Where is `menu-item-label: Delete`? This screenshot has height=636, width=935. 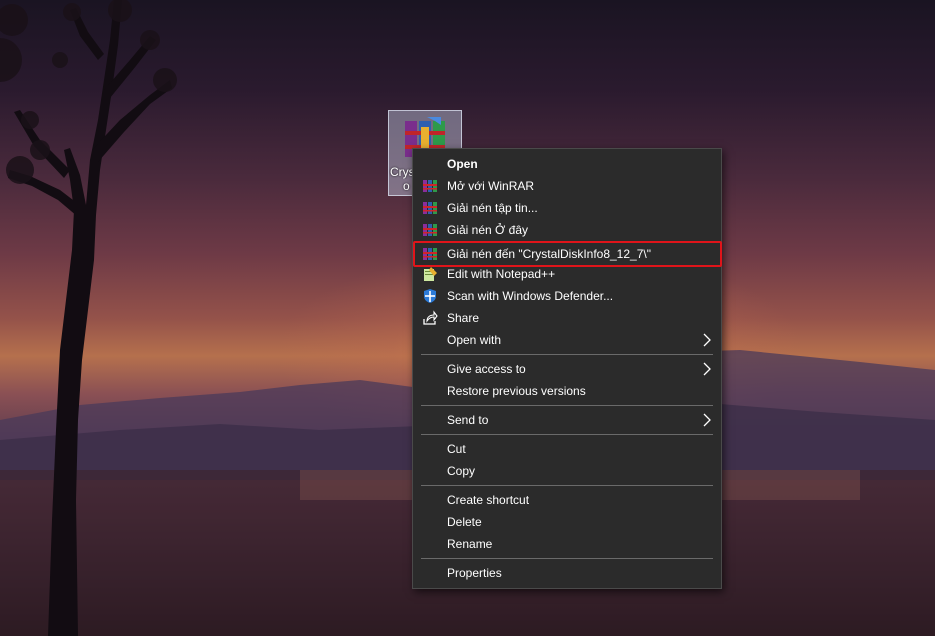 menu-item-label: Delete is located at coordinates (464, 522).